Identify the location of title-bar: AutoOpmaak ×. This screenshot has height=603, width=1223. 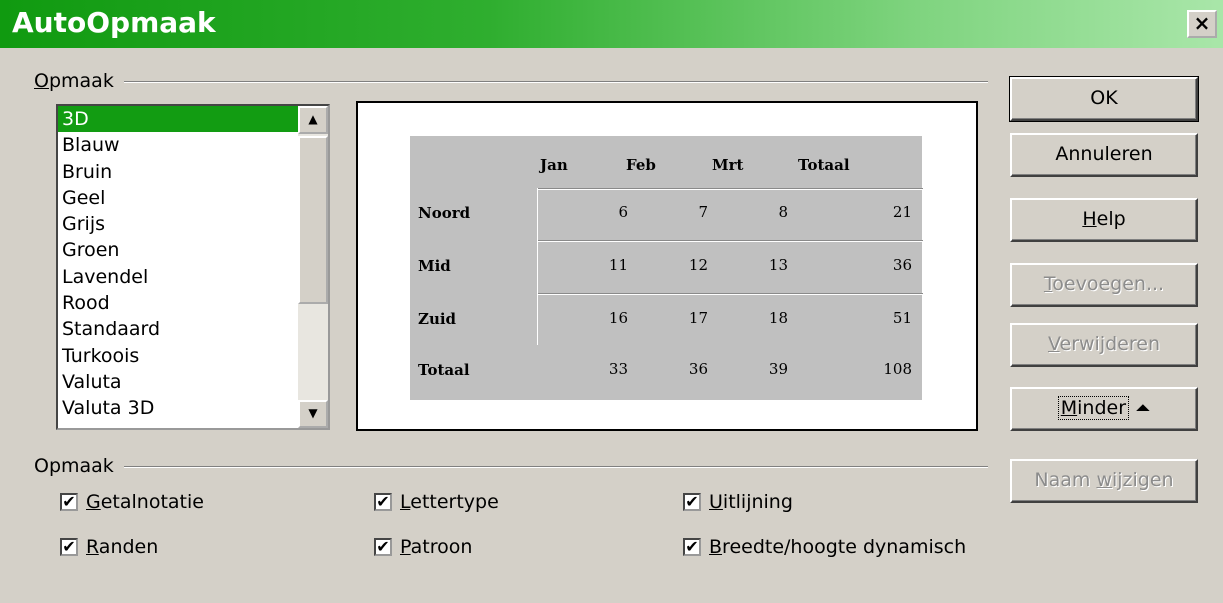
(611, 24).